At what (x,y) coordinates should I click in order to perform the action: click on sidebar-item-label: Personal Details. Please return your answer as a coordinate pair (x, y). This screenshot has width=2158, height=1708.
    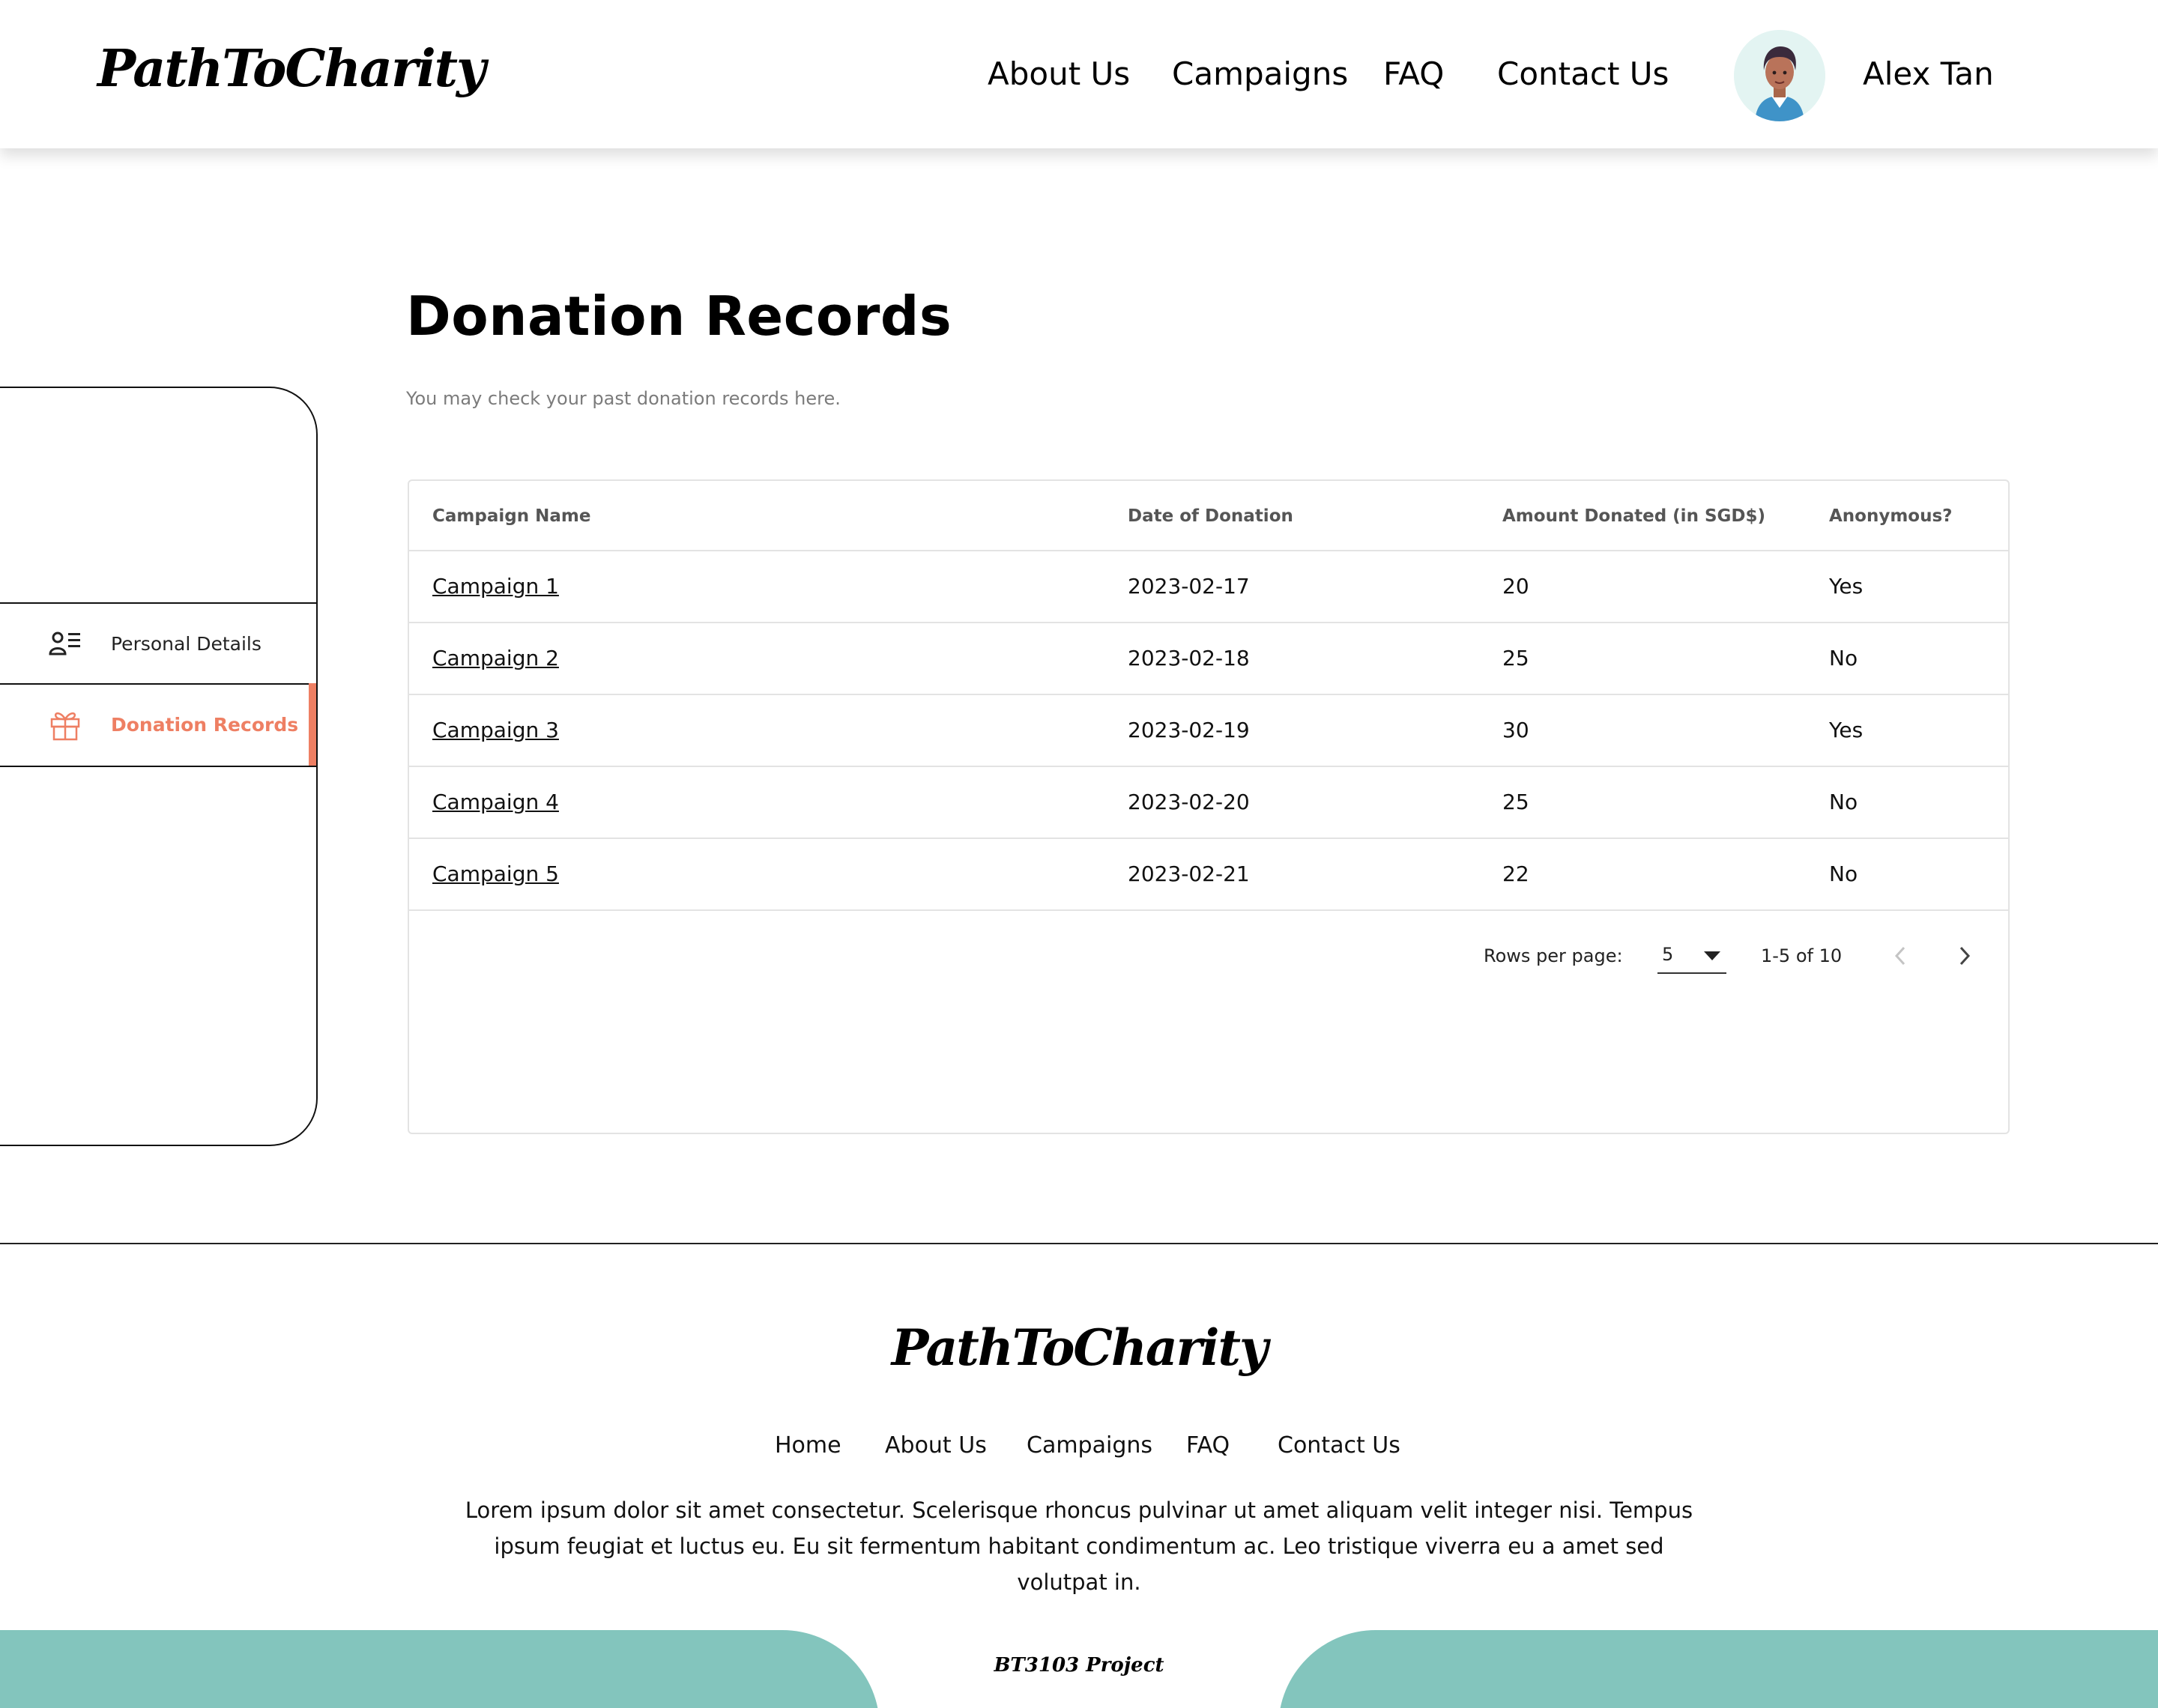
    Looking at the image, I should click on (186, 643).